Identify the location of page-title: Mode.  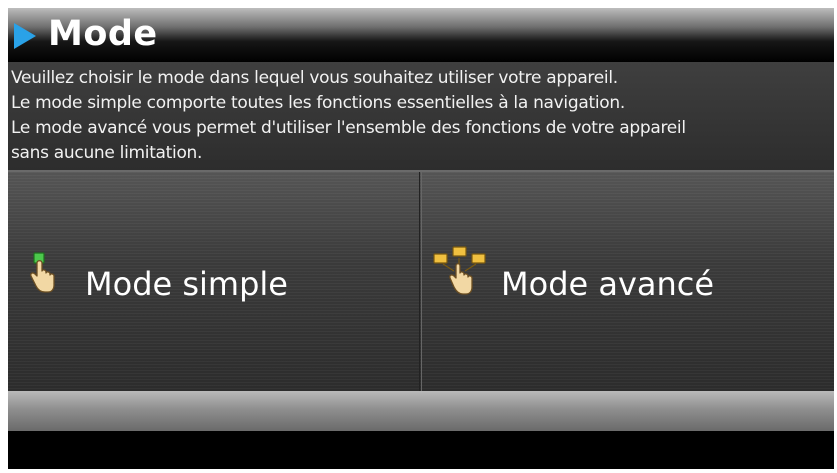
(103, 34).